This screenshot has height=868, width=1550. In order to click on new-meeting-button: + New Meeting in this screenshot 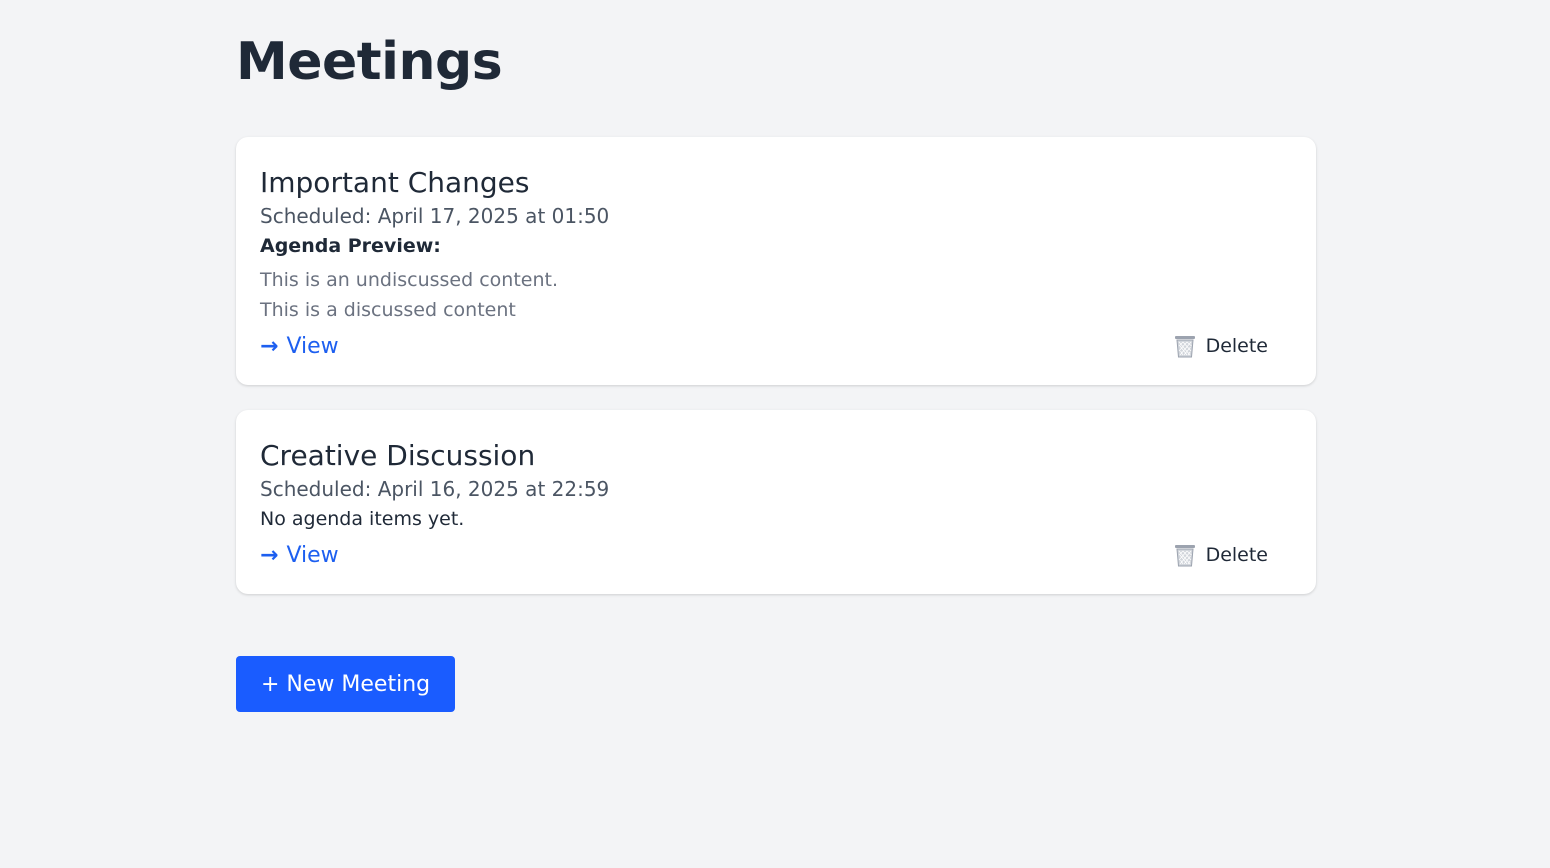, I will do `click(346, 684)`.